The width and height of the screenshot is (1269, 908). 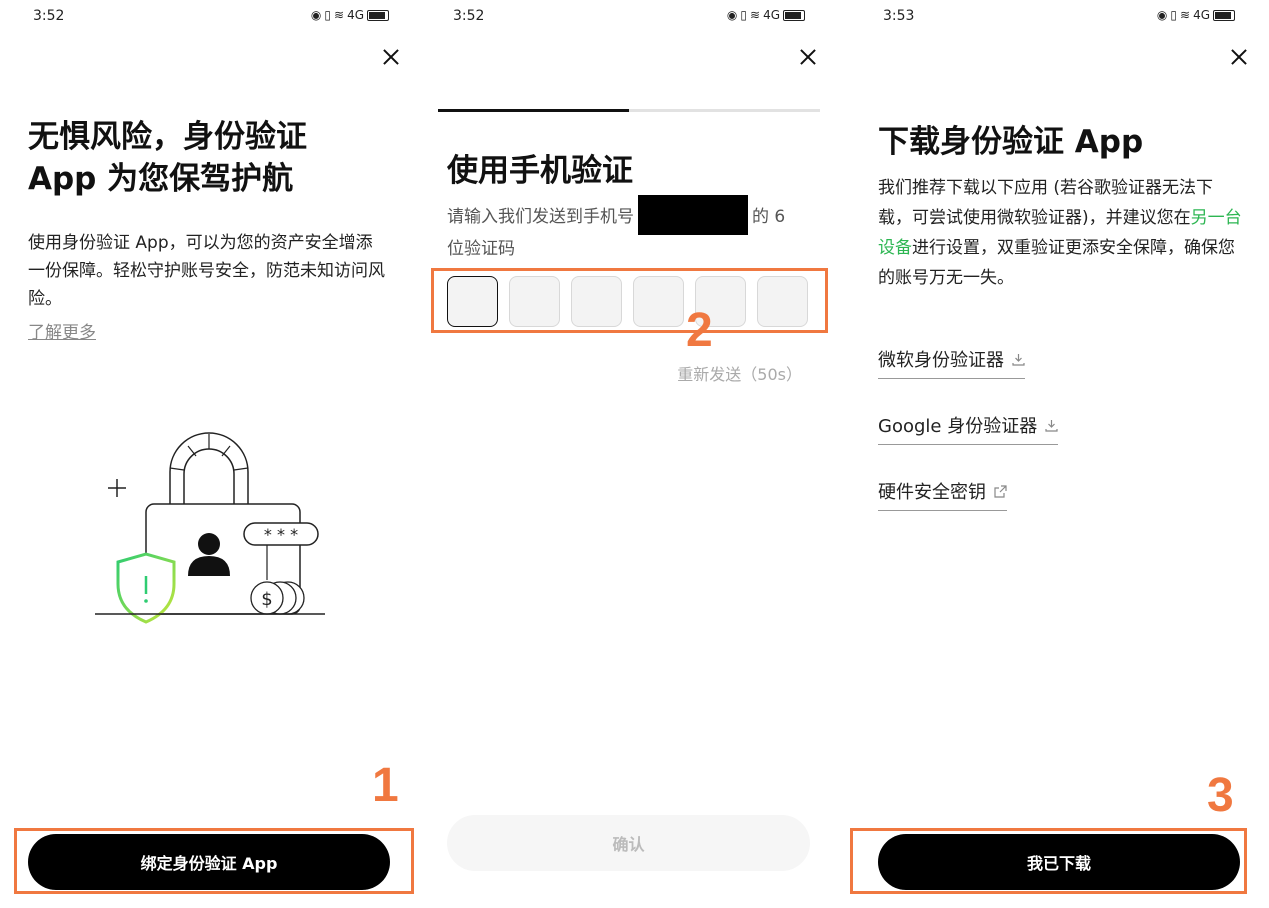 I want to click on progress-bar, so click(x=629, y=110).